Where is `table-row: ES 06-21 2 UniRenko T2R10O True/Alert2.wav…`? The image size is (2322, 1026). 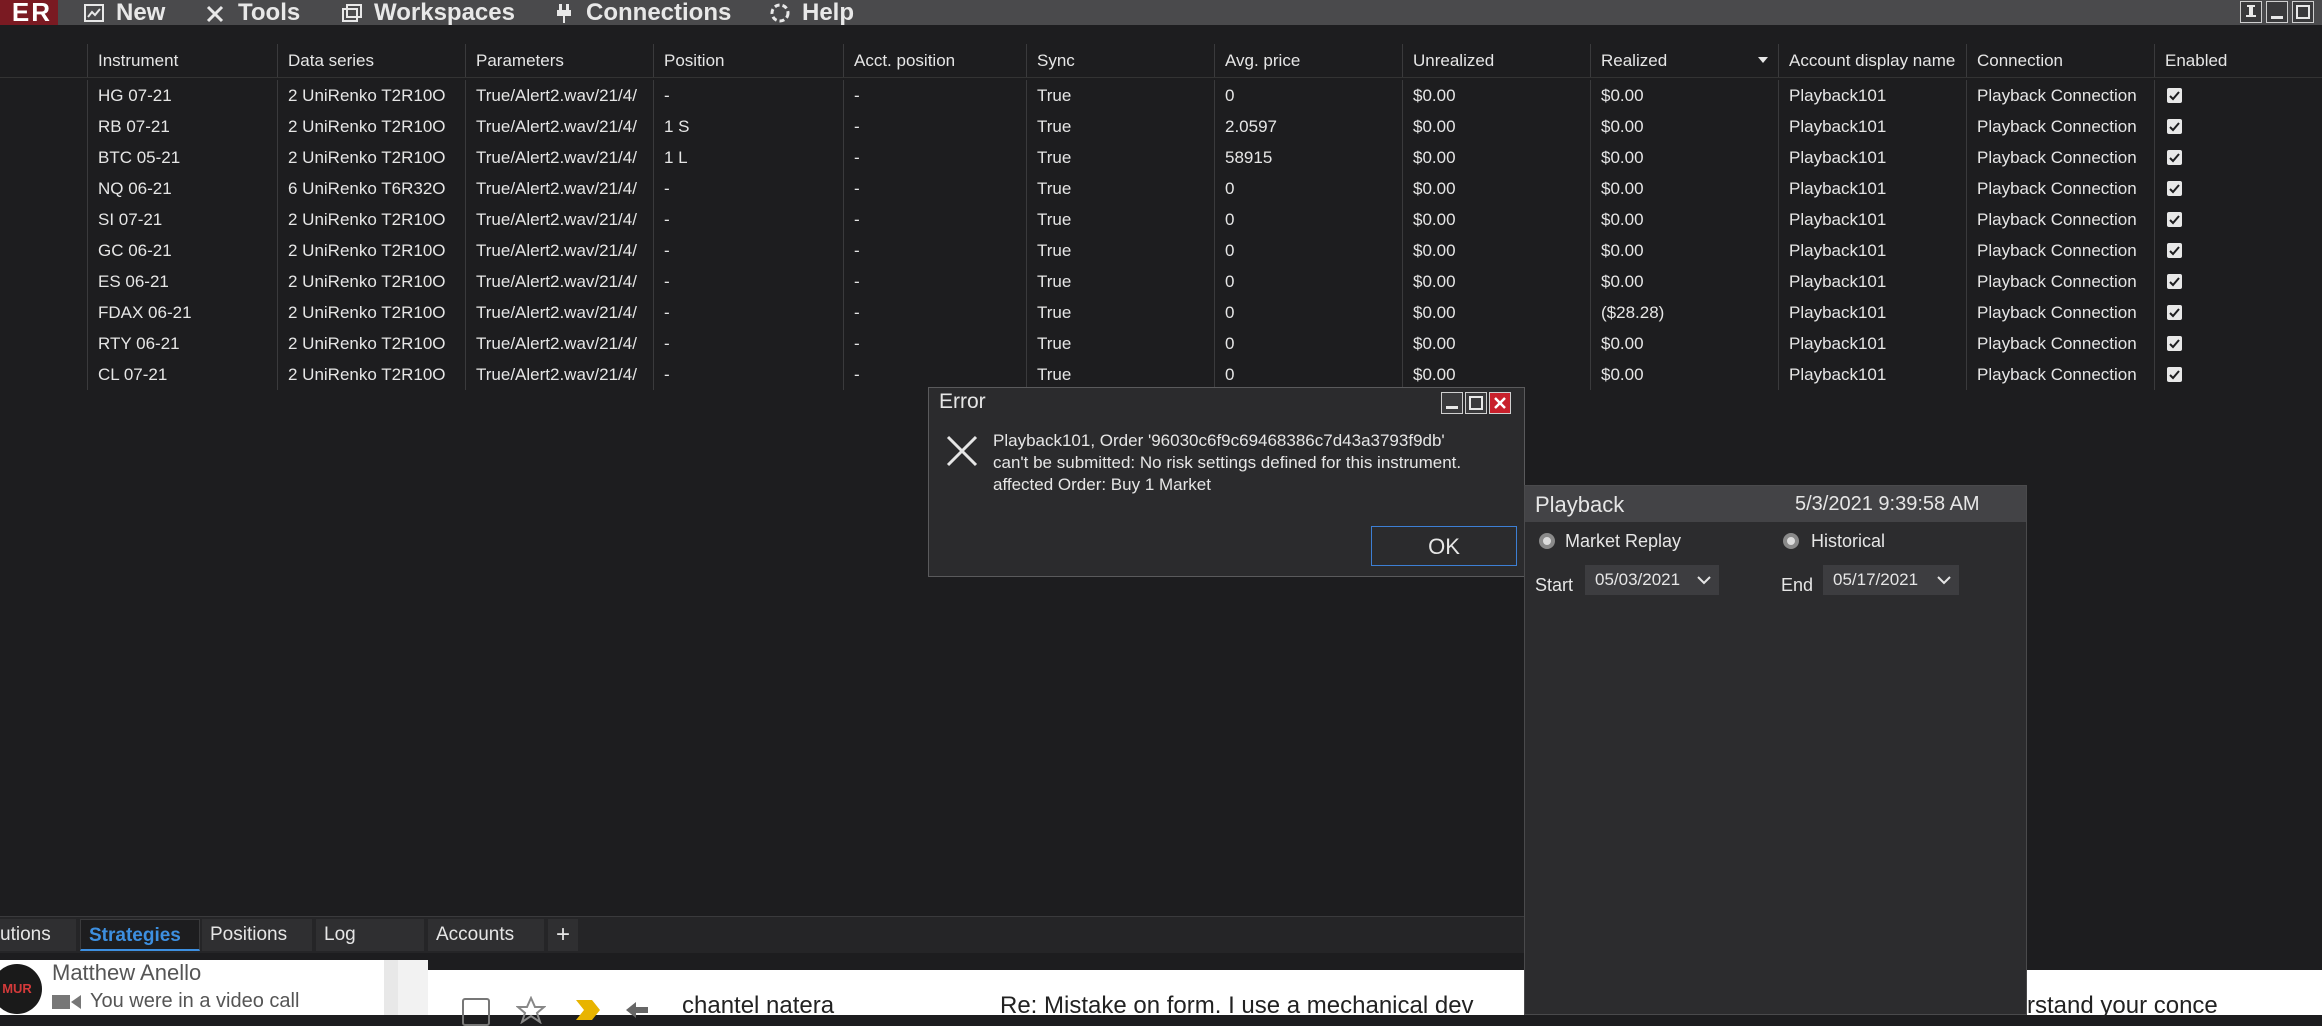
table-row: ES 06-21 2 UniRenko T2R10O True/Alert2.wav… is located at coordinates (1161, 281).